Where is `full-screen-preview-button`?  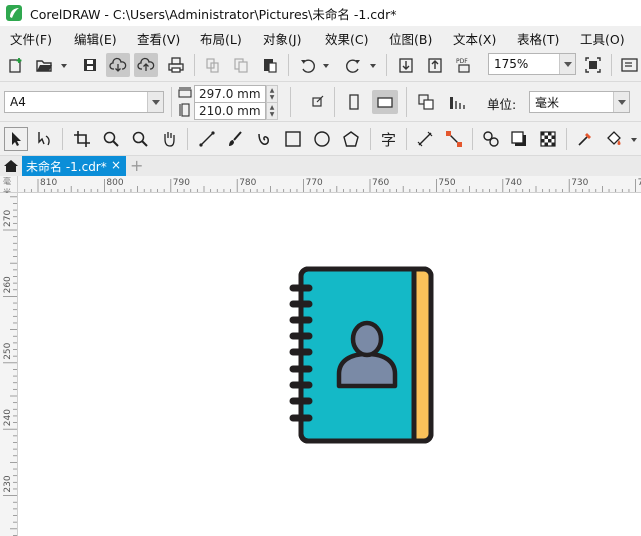
full-screen-preview-button is located at coordinates (593, 65).